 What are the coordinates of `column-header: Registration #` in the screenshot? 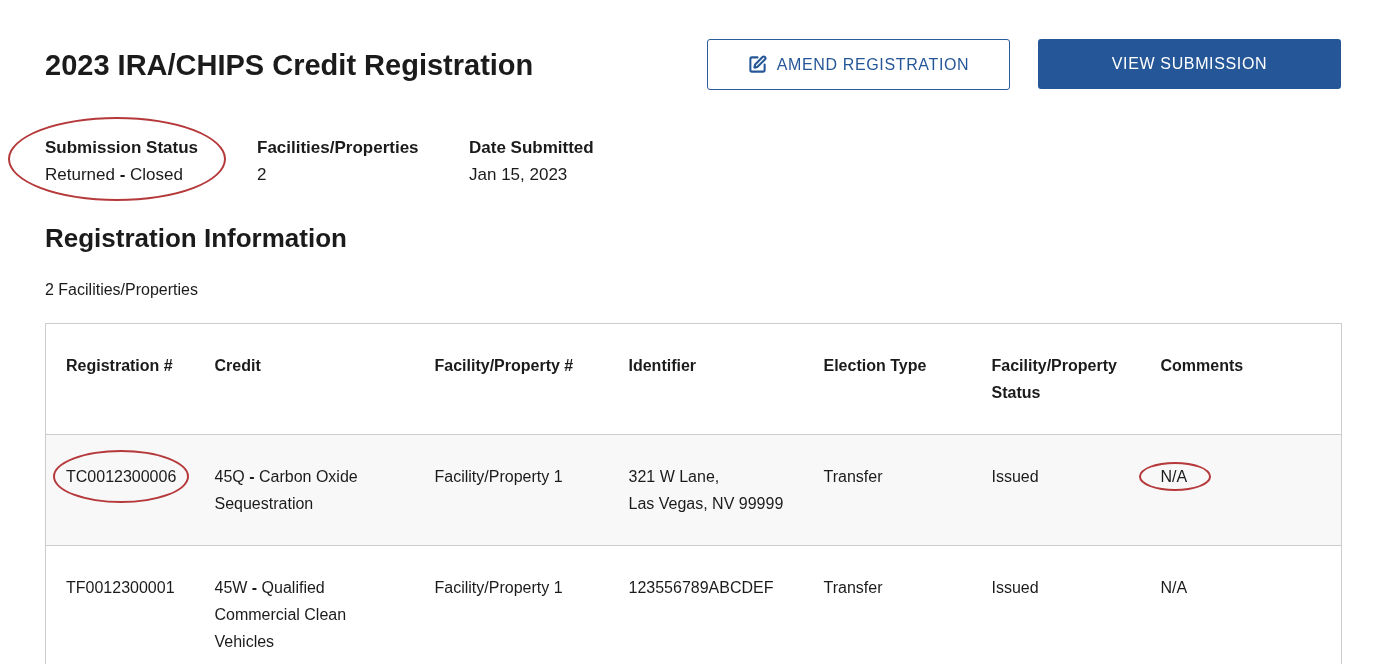 It's located at (119, 365).